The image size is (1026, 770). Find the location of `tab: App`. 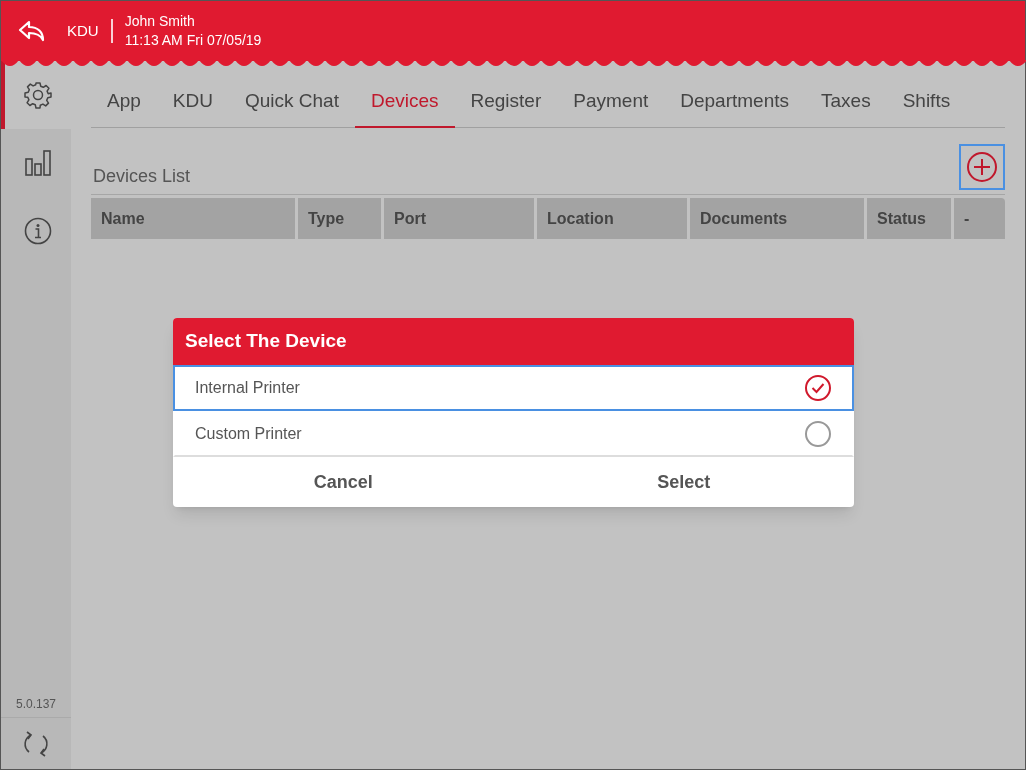

tab: App is located at coordinates (124, 98).